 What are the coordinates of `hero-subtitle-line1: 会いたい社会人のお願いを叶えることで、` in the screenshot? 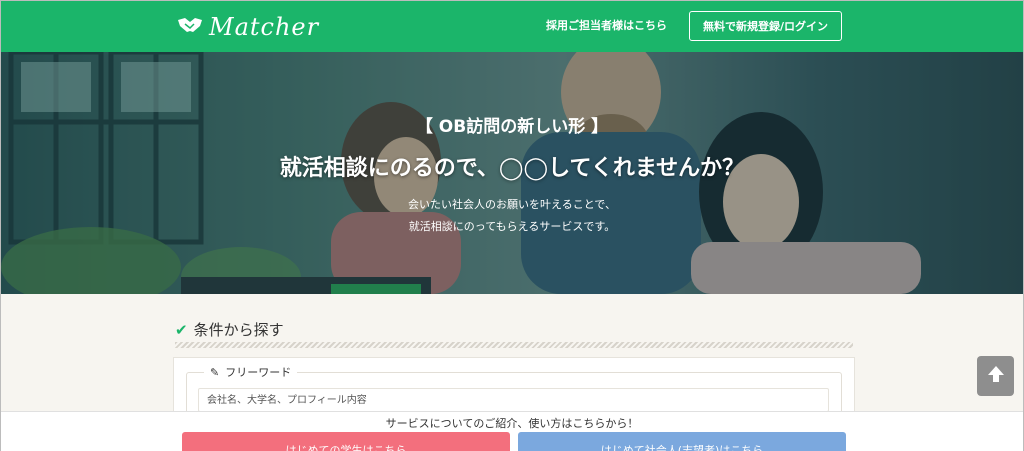 It's located at (512, 204).